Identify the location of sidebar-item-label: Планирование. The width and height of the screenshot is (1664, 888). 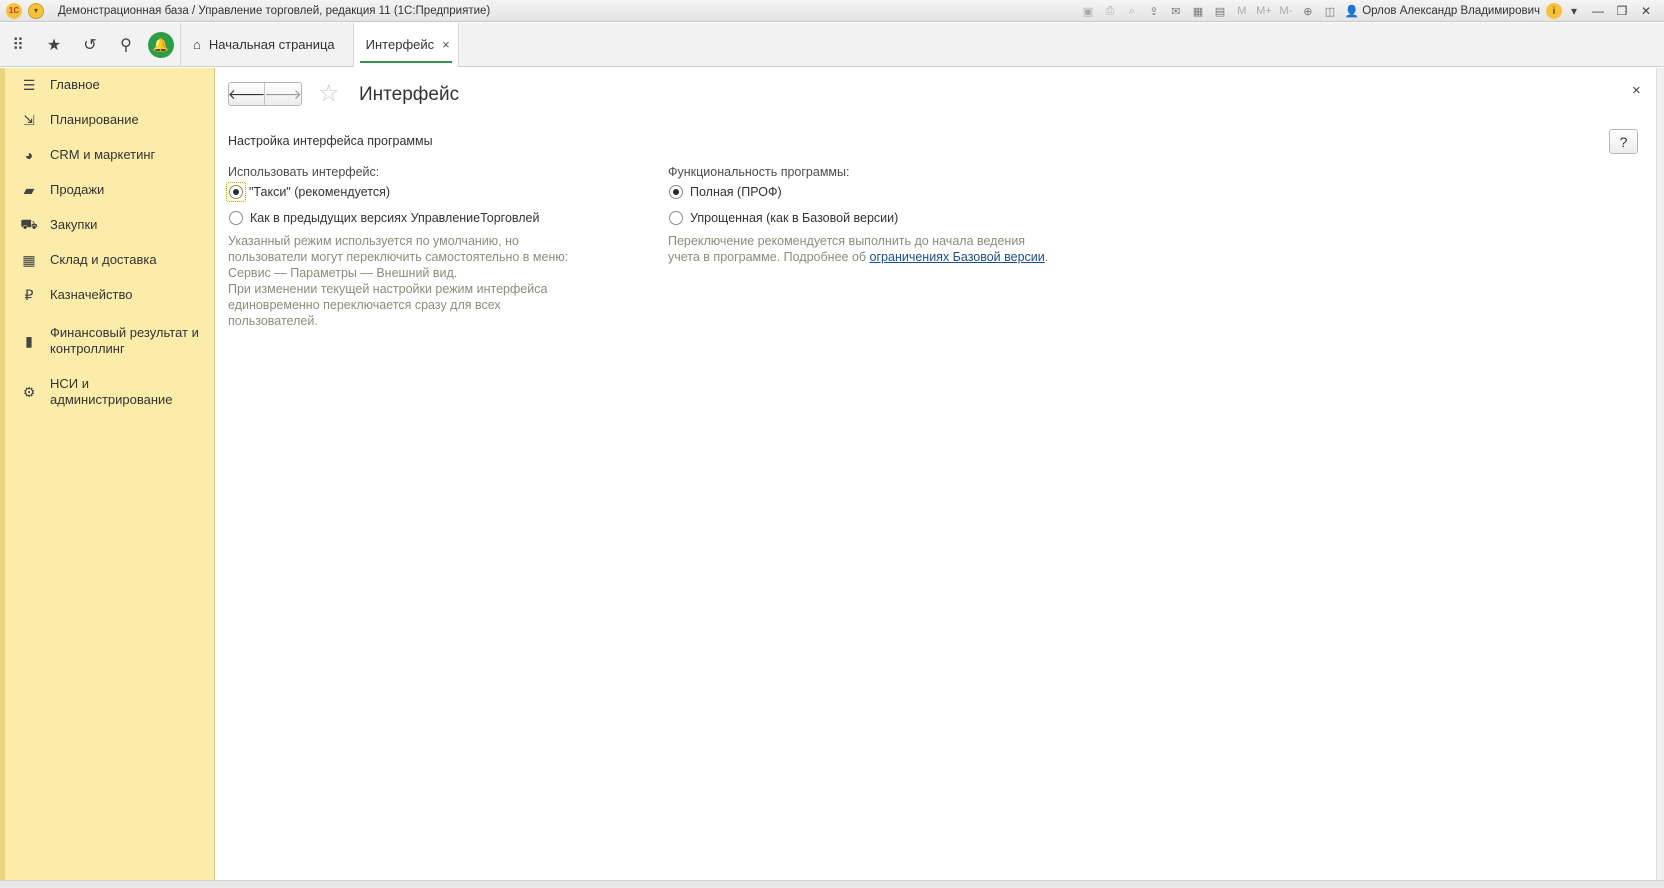
(94, 119).